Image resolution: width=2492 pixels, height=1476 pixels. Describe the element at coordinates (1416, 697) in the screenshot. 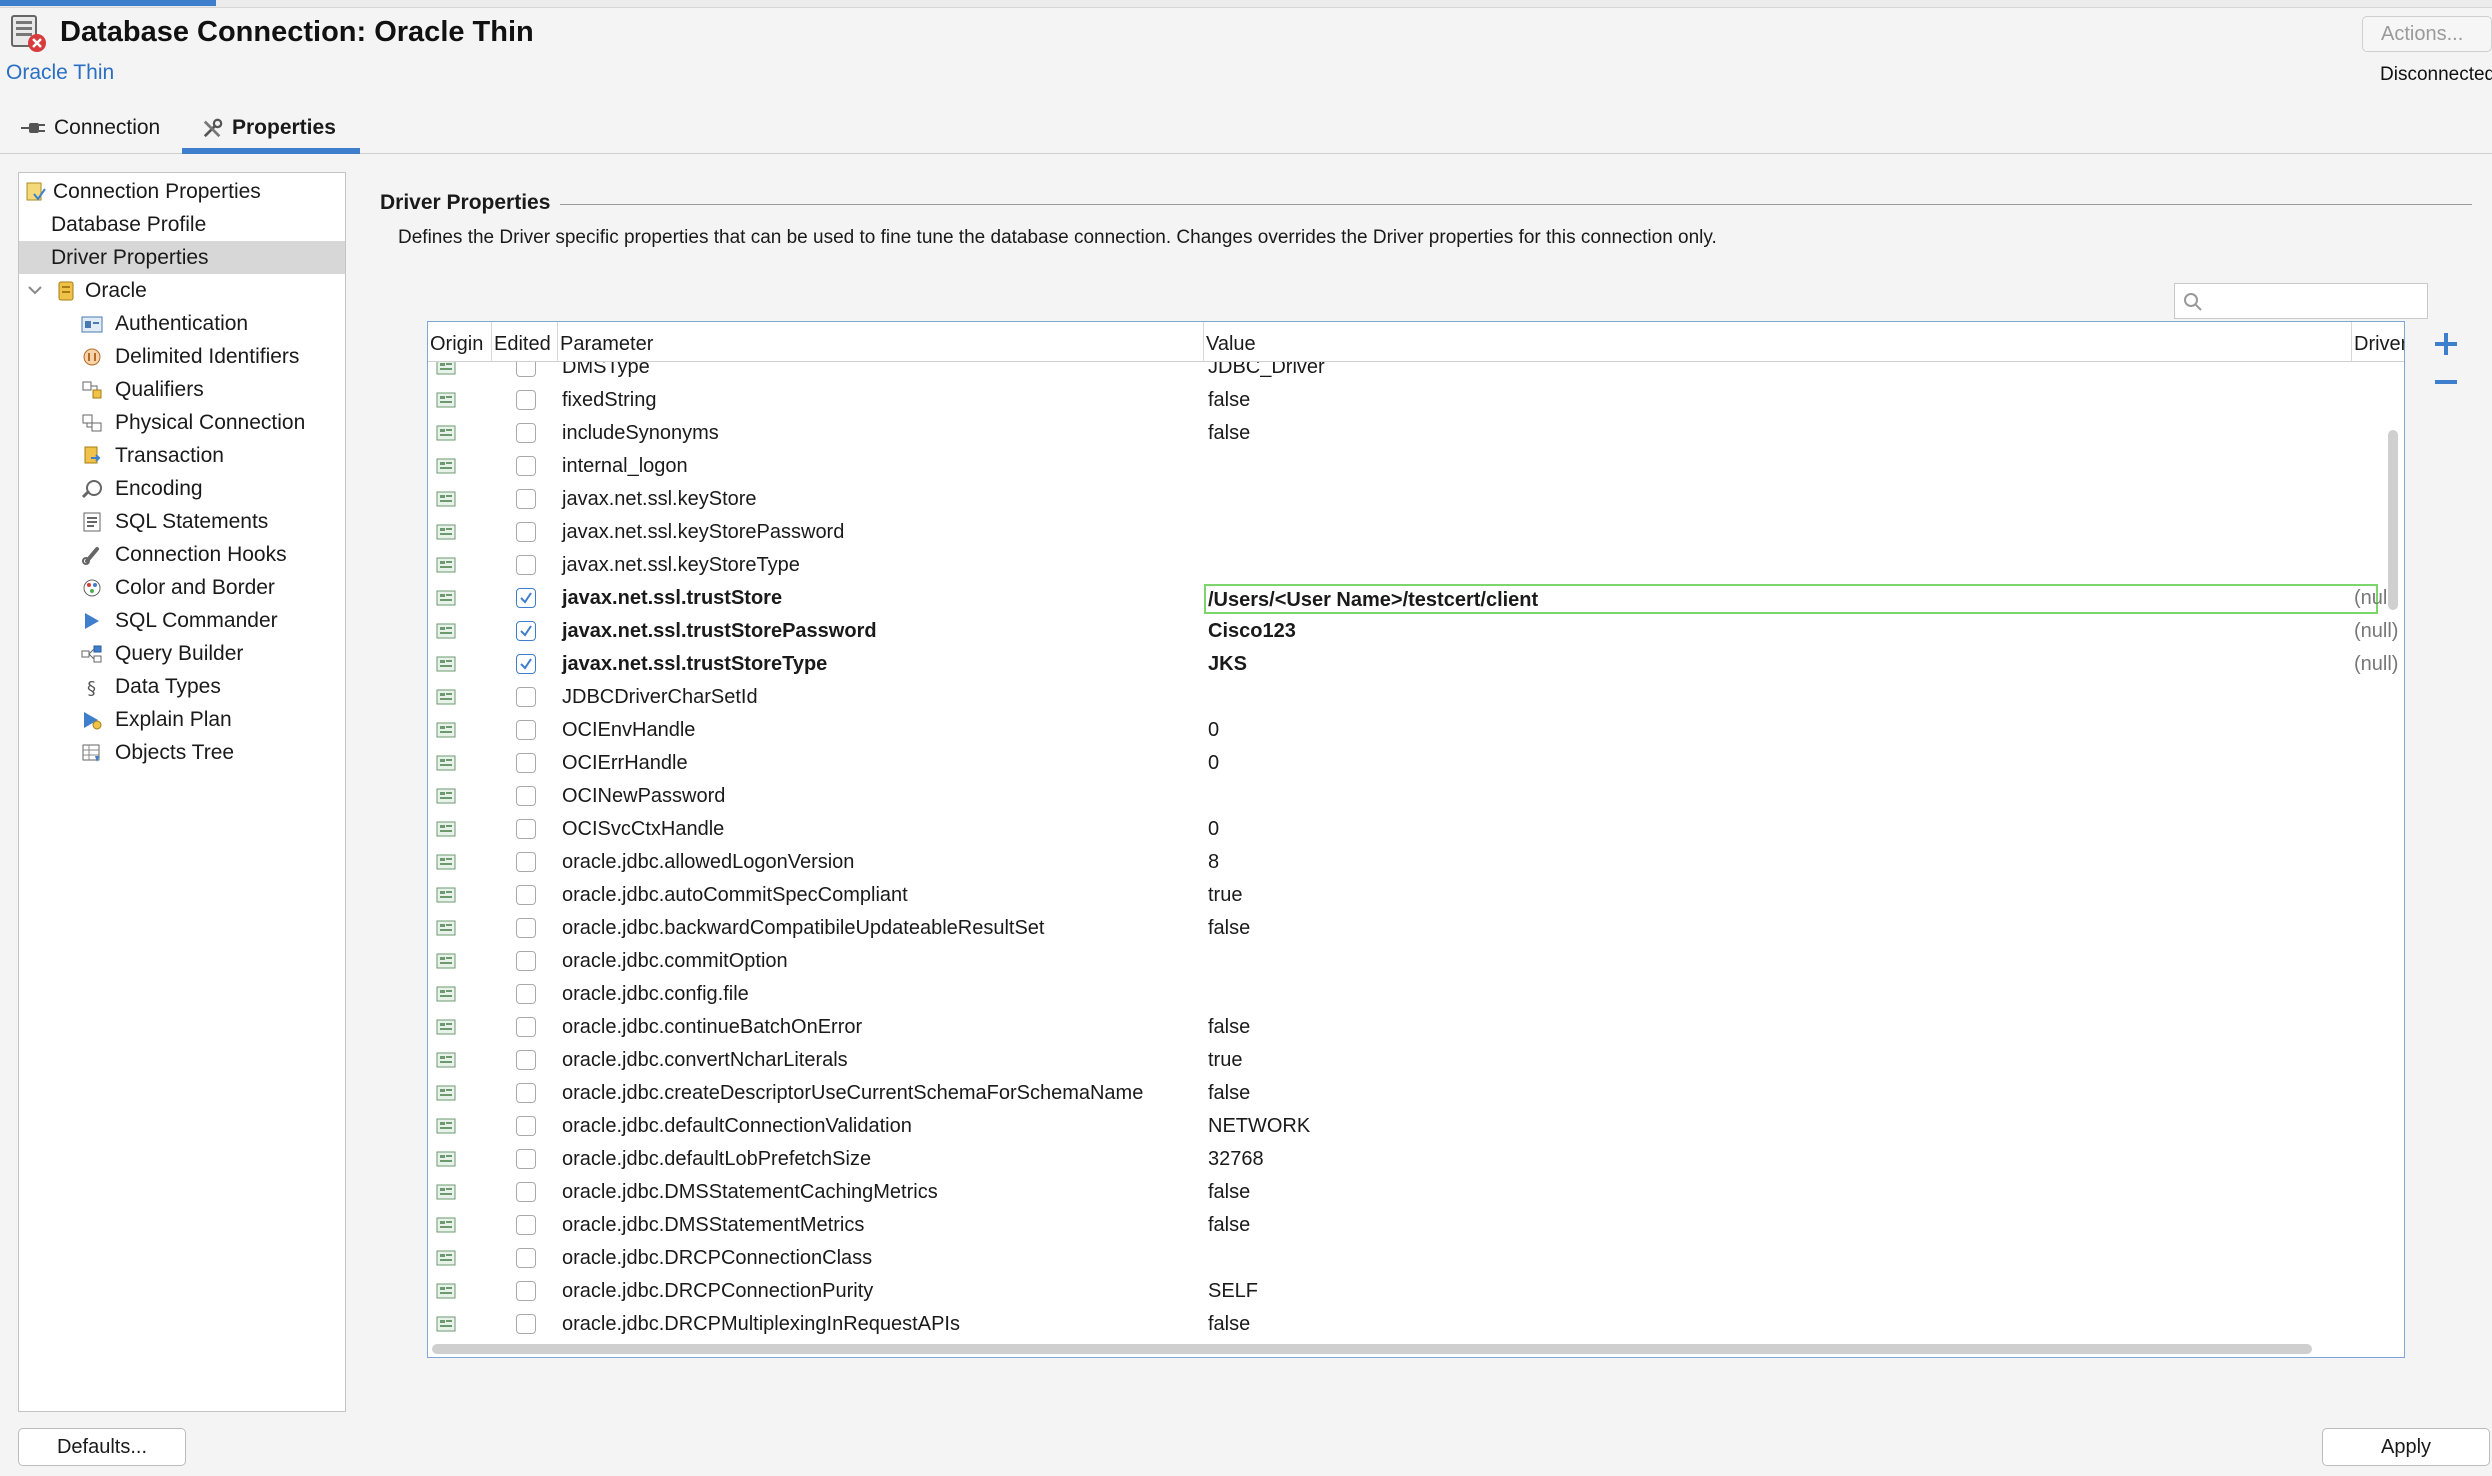

I see `table-row: JDBCDriverCharSetId` at that location.